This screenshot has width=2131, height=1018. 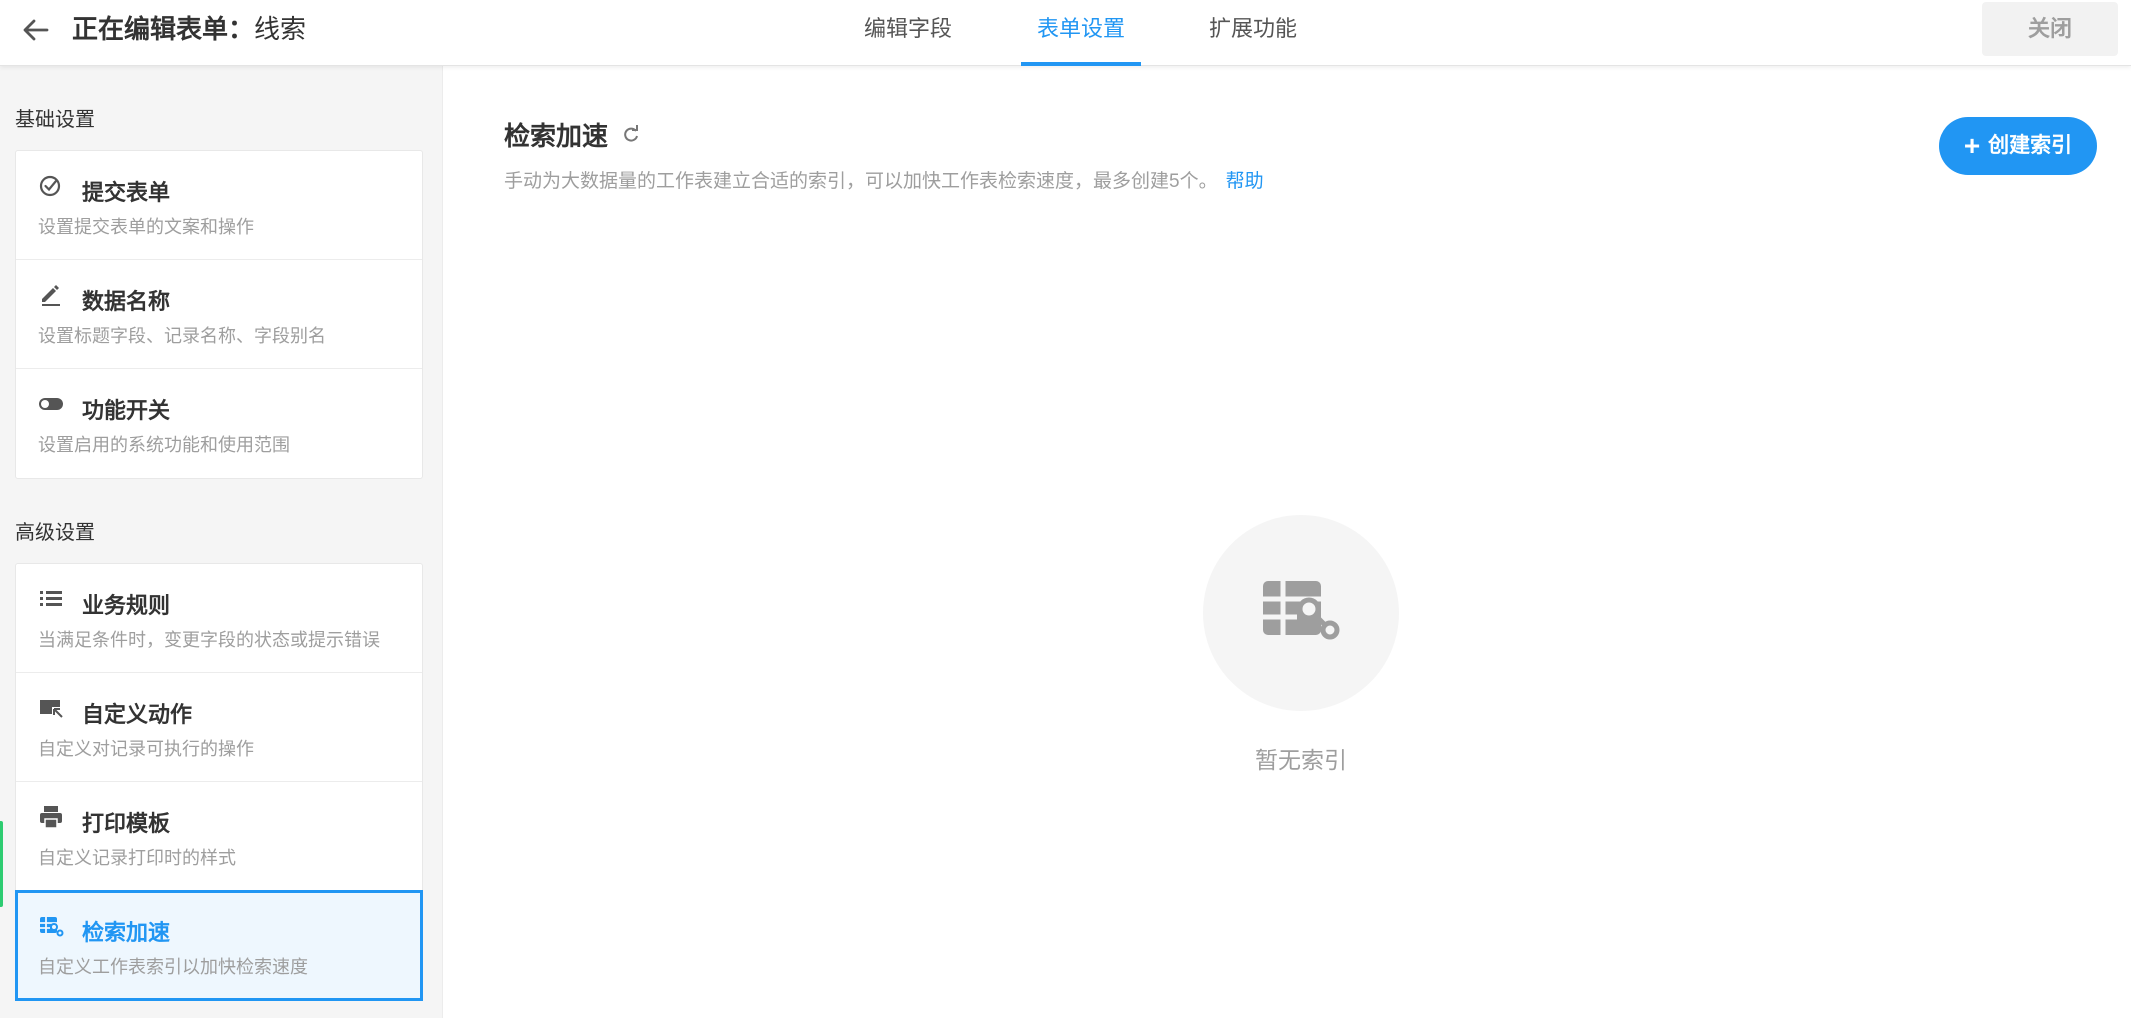 What do you see at coordinates (219, 205) in the screenshot?
I see `sidebar-item-submit-form: 提交表单 设置提交表单的文案和操作` at bounding box center [219, 205].